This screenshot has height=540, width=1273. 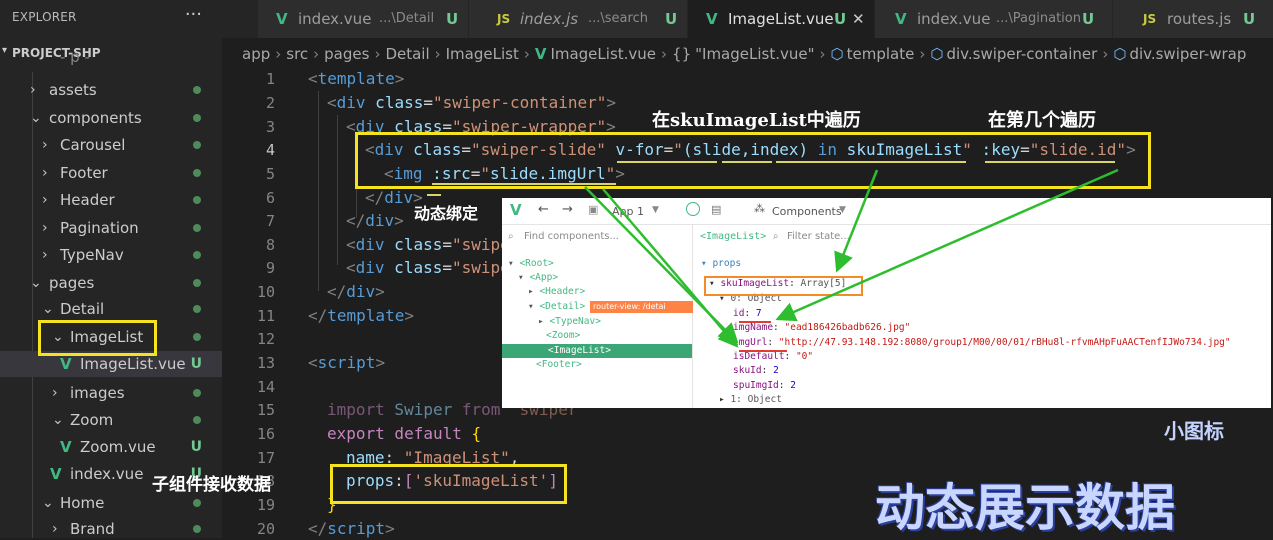 What do you see at coordinates (531, 264) in the screenshot?
I see `tree-node-root: ▾ <Root>` at bounding box center [531, 264].